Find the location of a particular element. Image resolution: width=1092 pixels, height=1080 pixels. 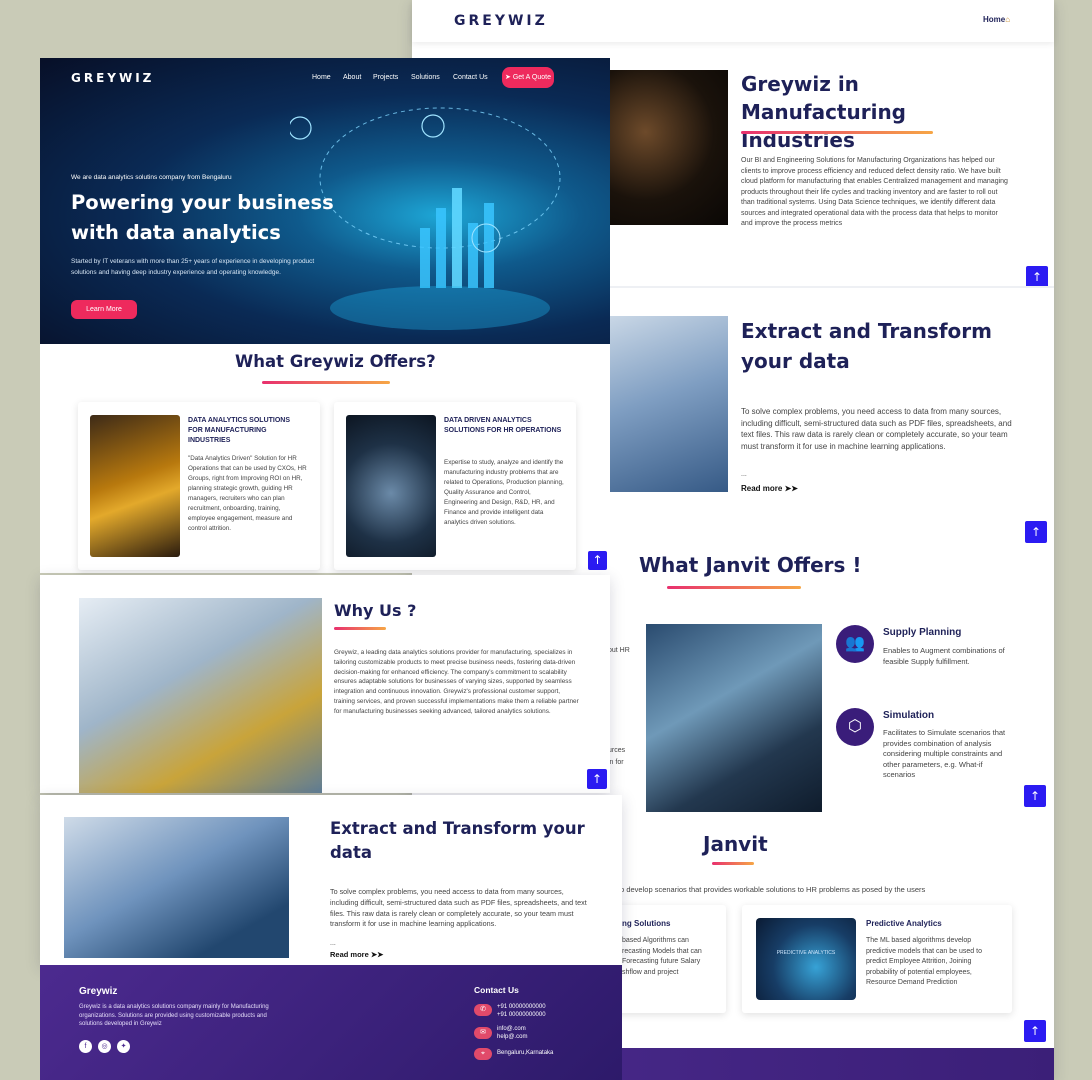

extract-title-front: Extract and Transform your data is located at coordinates (457, 840).